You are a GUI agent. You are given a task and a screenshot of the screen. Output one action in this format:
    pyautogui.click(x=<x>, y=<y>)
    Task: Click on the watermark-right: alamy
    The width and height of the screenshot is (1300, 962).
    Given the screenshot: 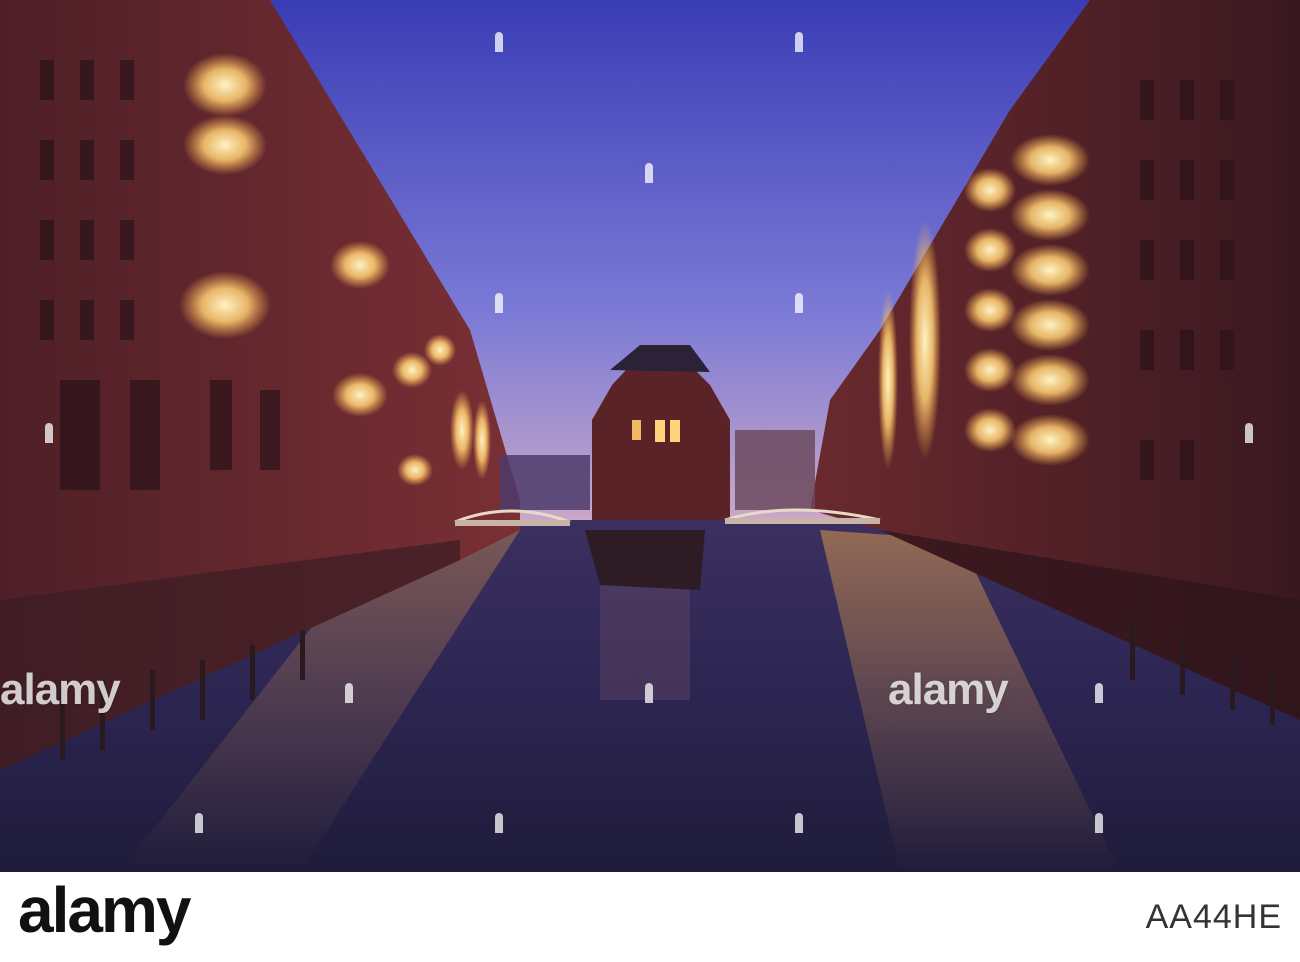 What is the action you would take?
    pyautogui.click(x=948, y=689)
    